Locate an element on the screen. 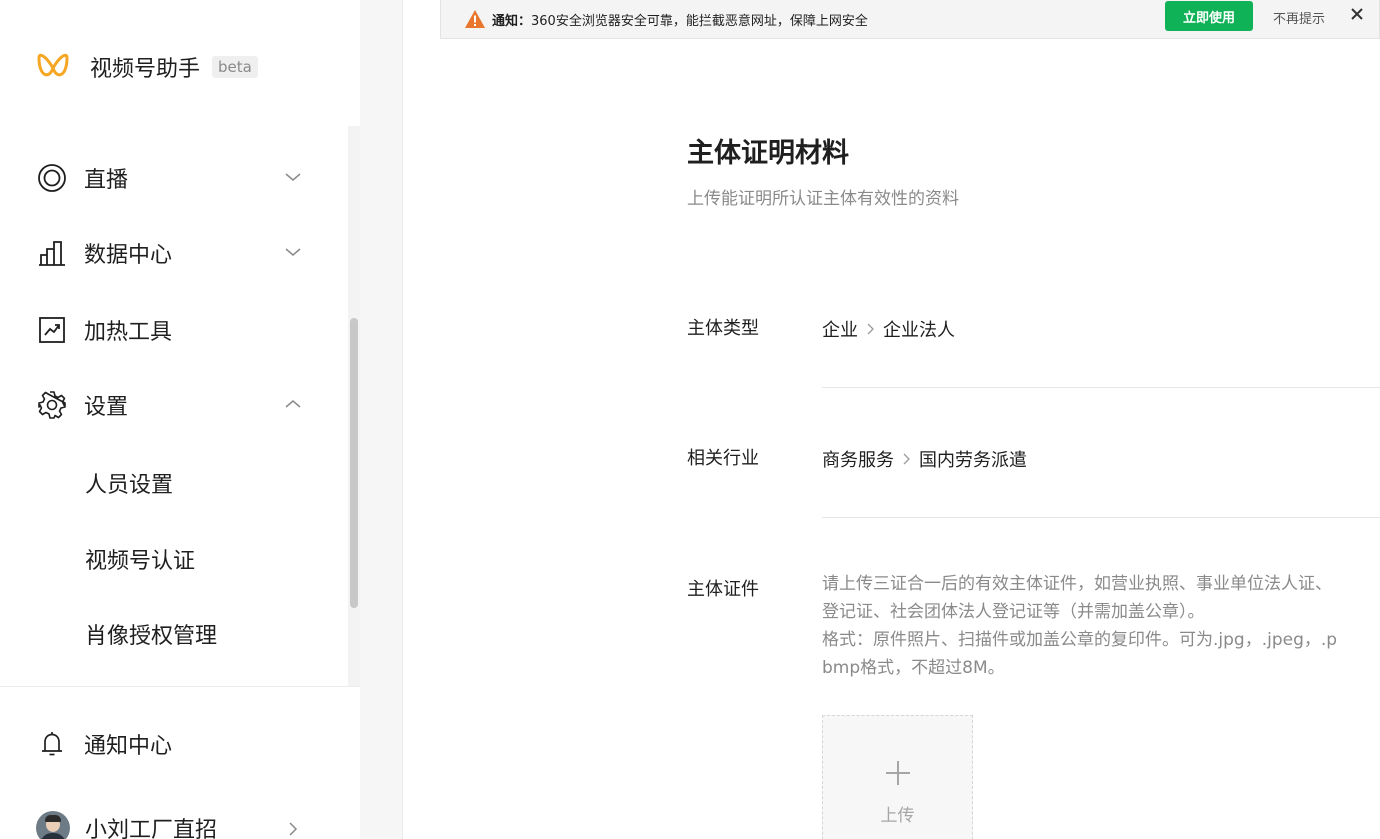 The width and height of the screenshot is (1380, 839). nav-item-live: 直播 is located at coordinates (171, 178).